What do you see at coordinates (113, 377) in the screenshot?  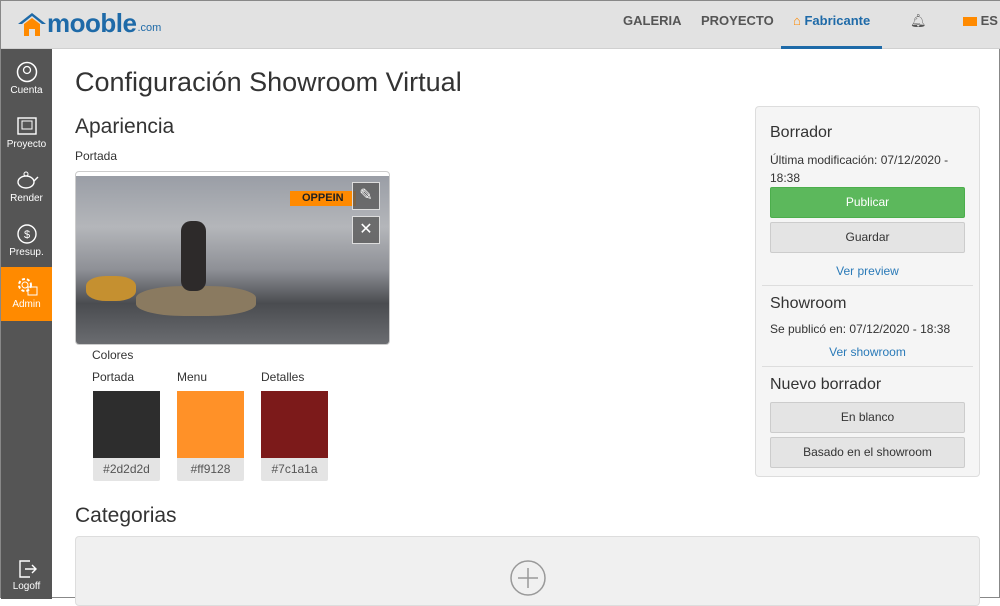 I see `color-label-portada: Portada` at bounding box center [113, 377].